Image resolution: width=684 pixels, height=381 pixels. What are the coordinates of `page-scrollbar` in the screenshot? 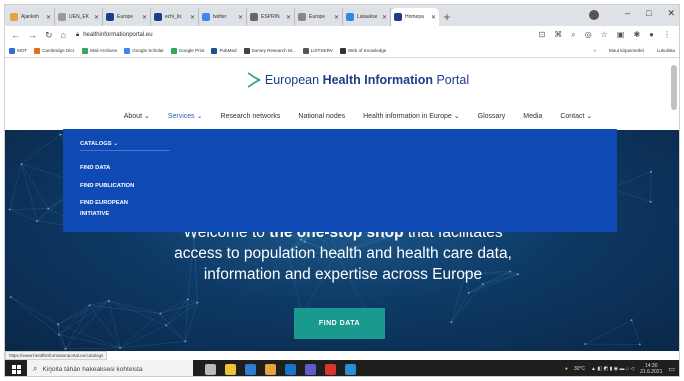 It's located at (674, 87).